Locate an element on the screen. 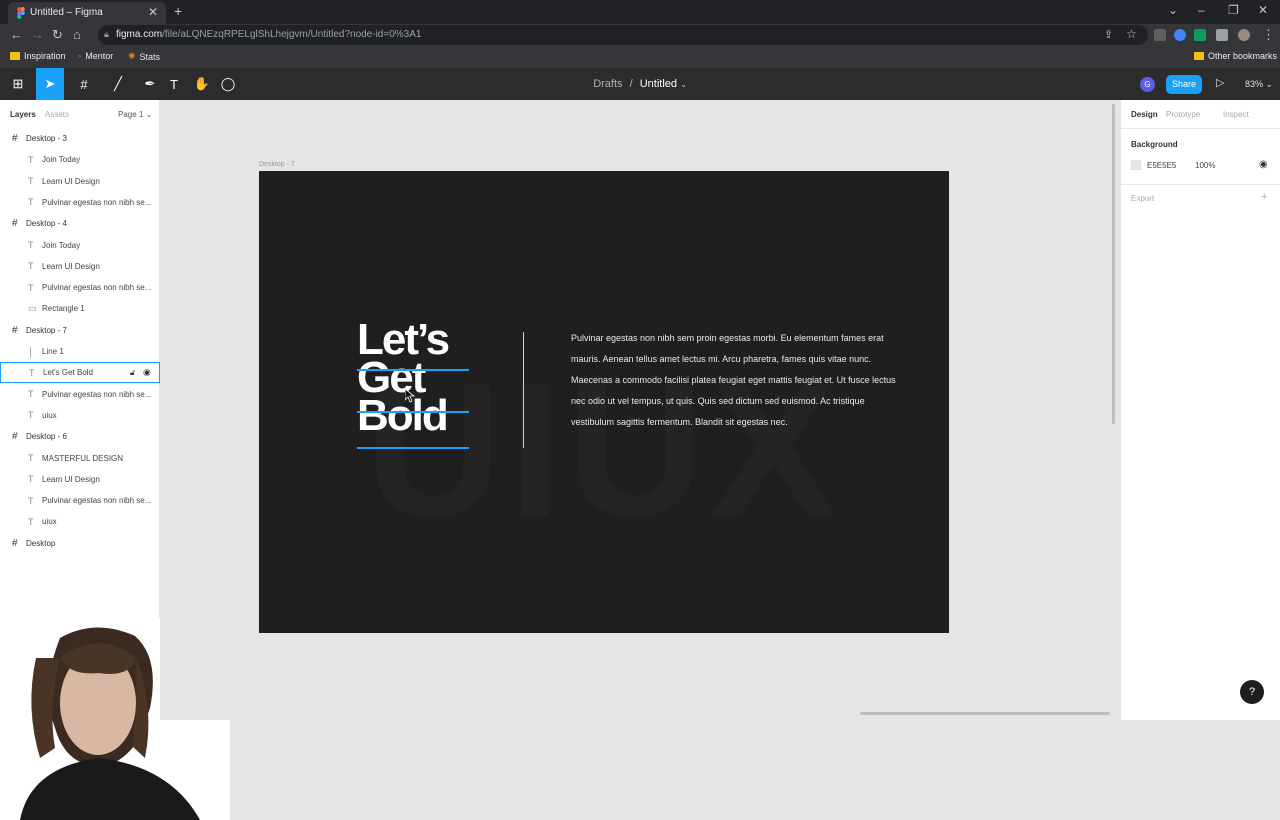  tab-title: Untitled – Figma is located at coordinates (66, 12).